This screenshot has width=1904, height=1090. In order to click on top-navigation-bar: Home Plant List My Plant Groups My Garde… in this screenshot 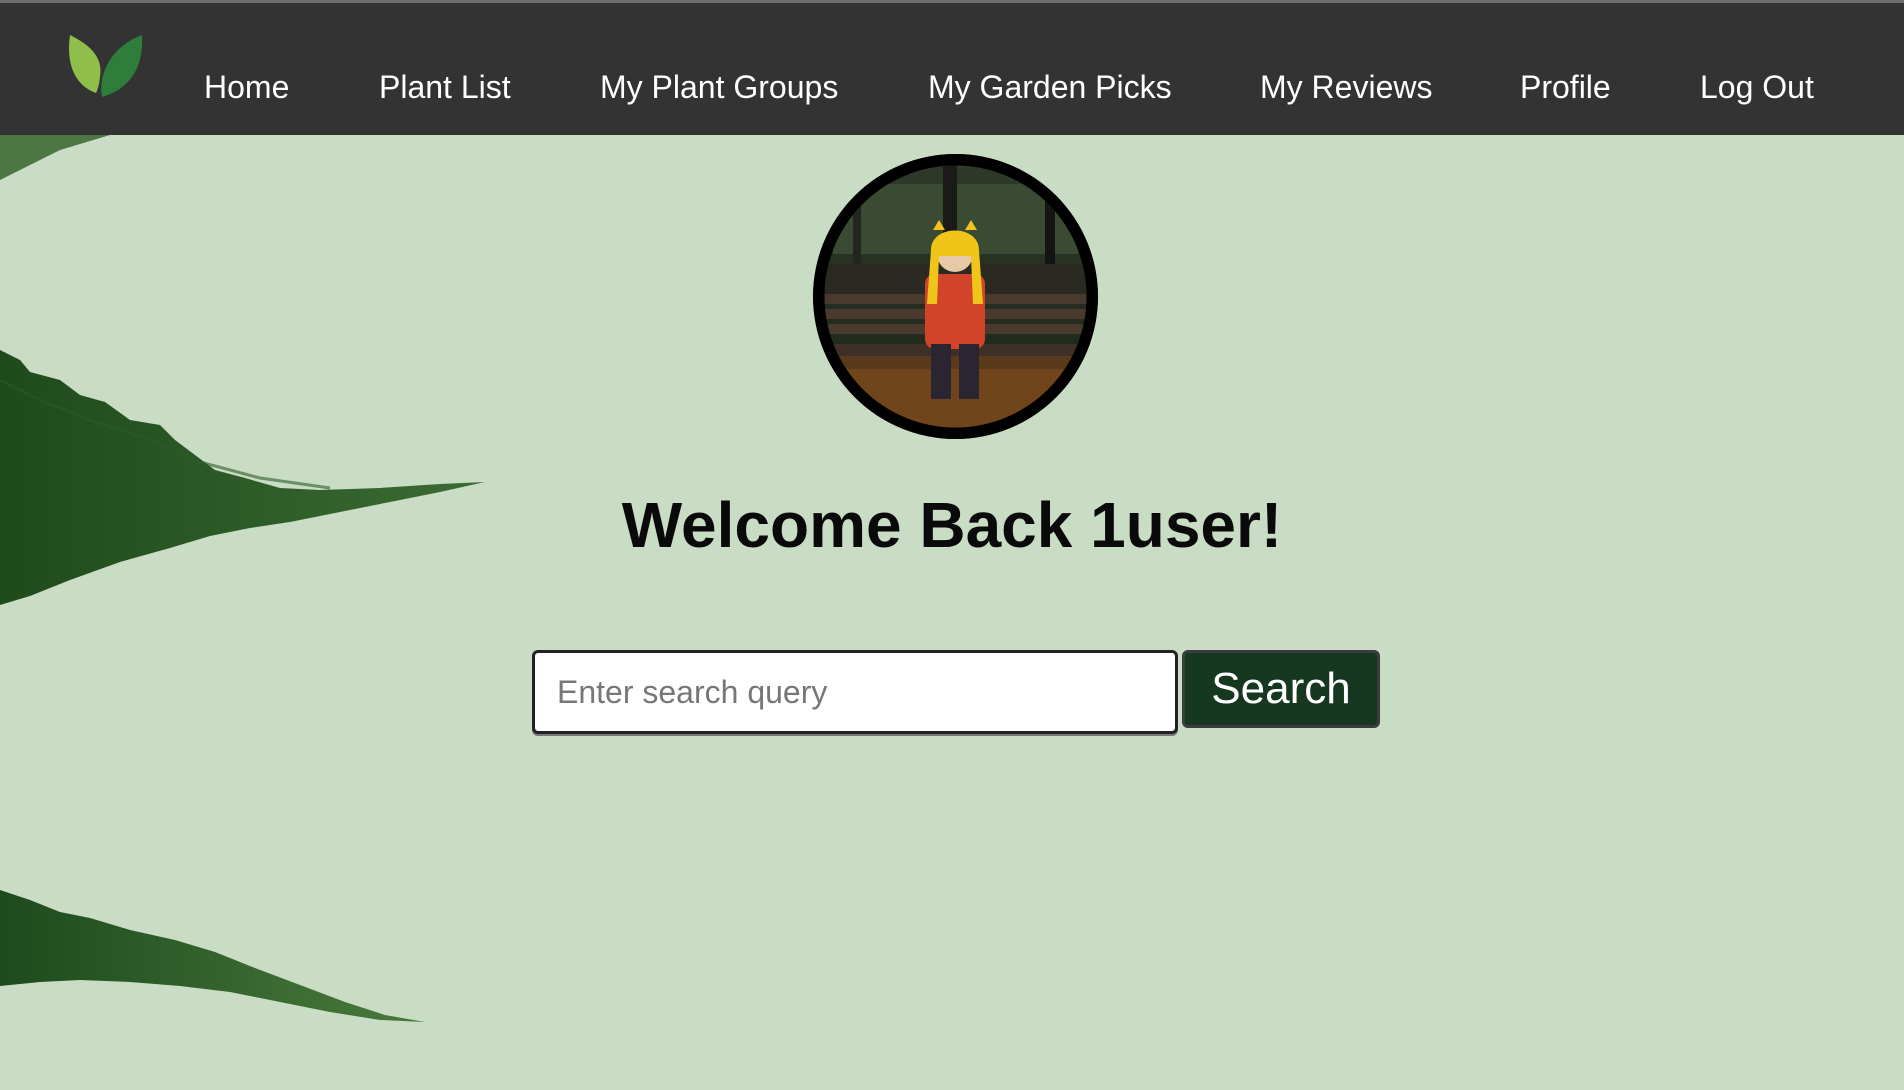, I will do `click(952, 67)`.